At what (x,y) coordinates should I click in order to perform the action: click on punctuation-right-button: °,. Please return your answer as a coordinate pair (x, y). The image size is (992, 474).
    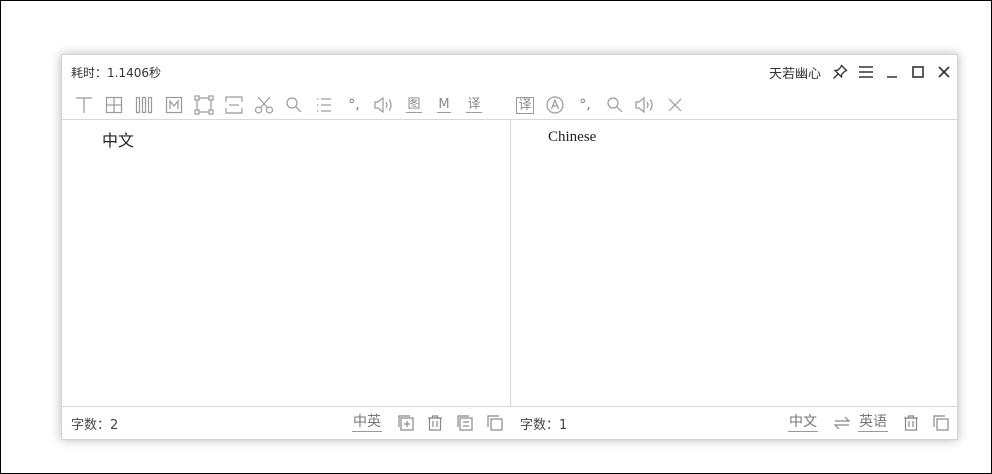
    Looking at the image, I should click on (585, 105).